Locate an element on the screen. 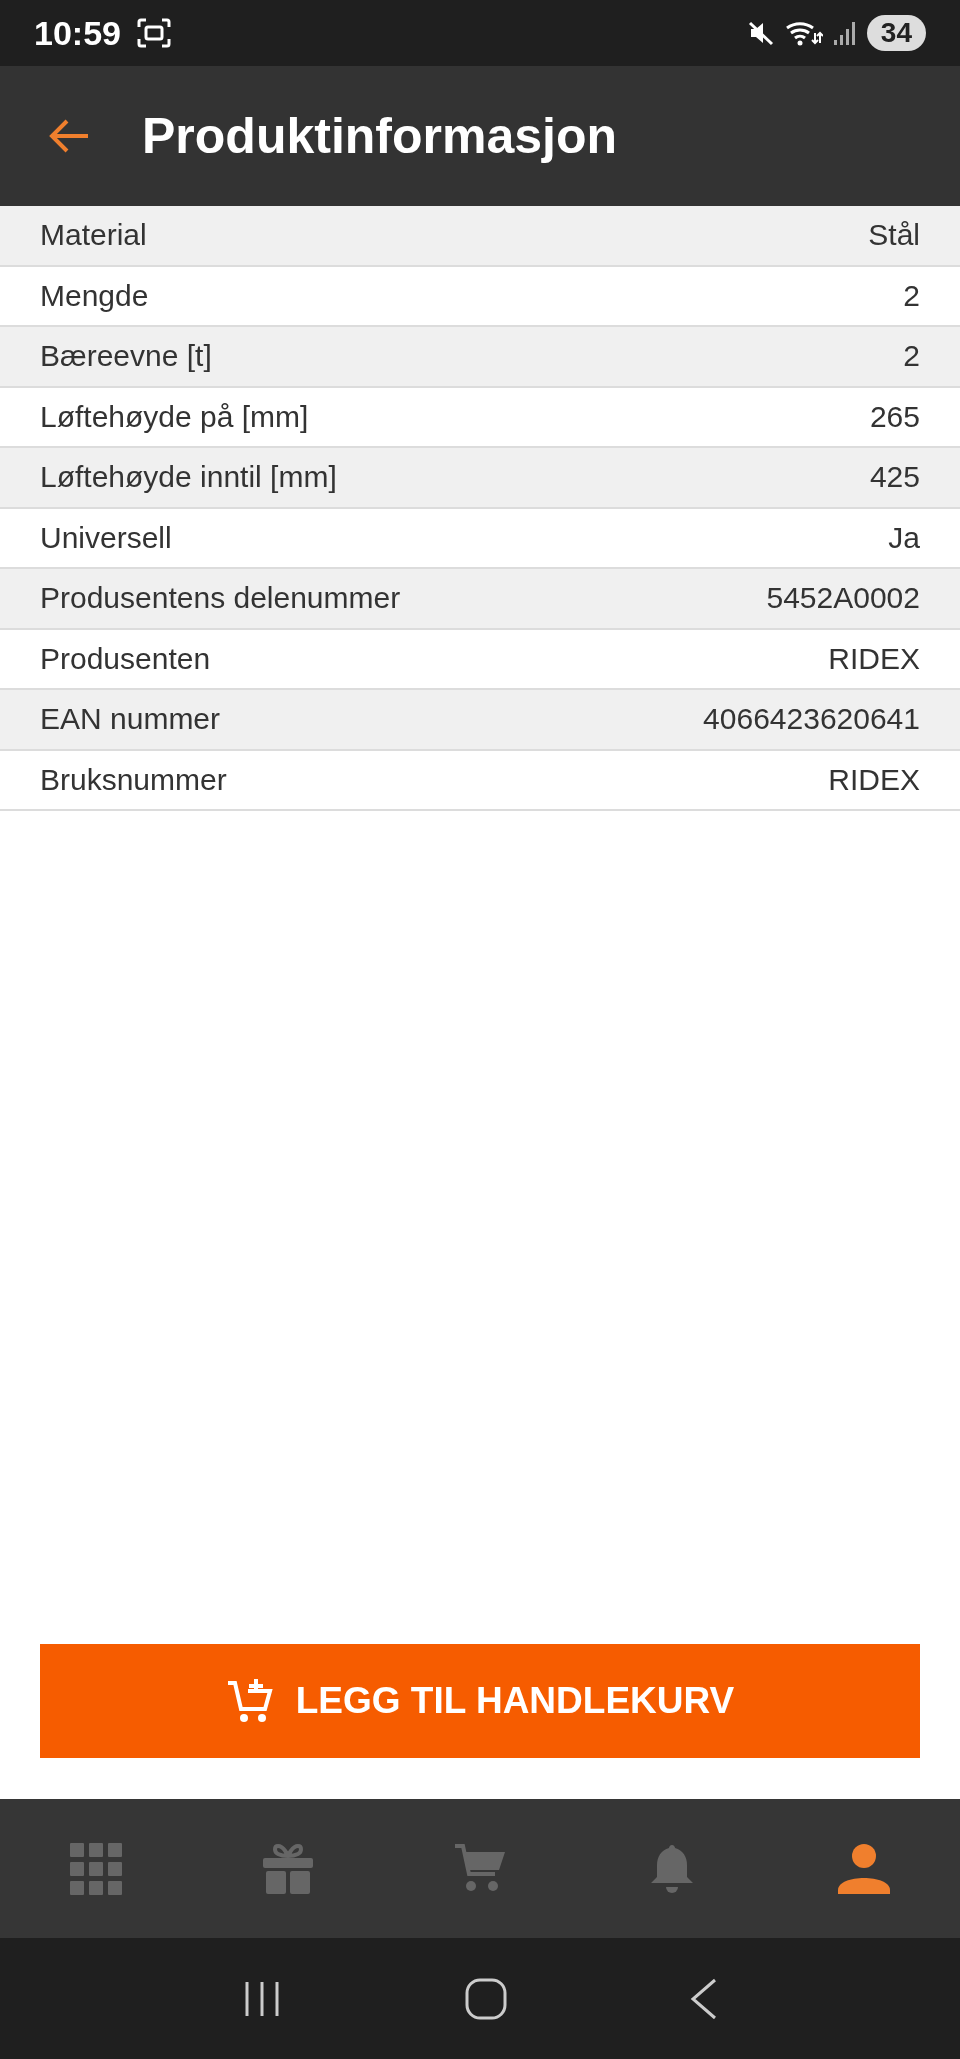  spec-value: Ja is located at coordinates (904, 537).